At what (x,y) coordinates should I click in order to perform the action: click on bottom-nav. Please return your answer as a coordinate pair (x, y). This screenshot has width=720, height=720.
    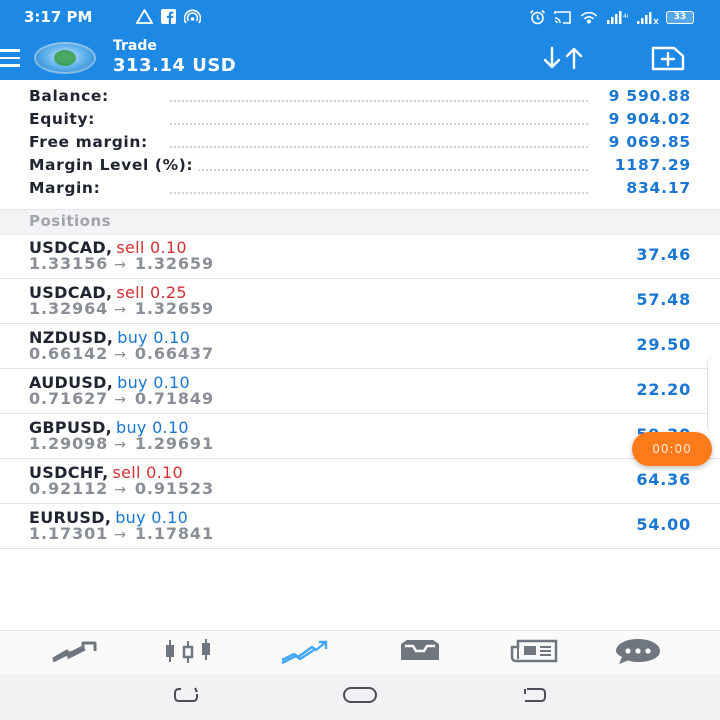
    Looking at the image, I should click on (360, 652).